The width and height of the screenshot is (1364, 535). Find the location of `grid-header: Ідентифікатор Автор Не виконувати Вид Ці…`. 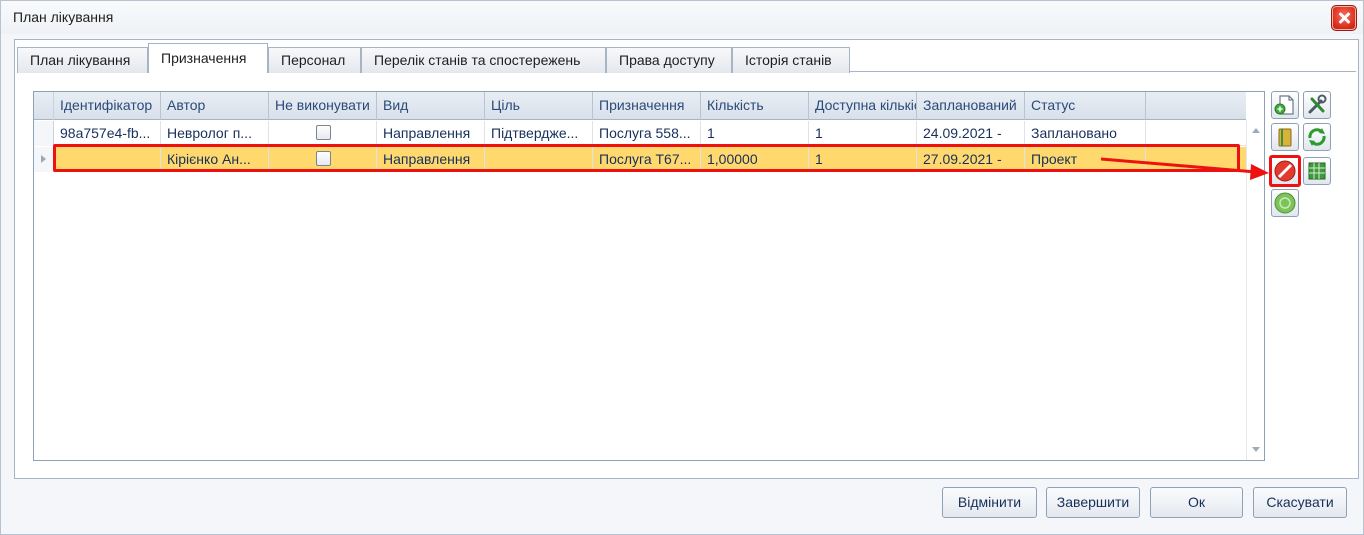

grid-header: Ідентифікатор Автор Не виконувати Вид Ці… is located at coordinates (640, 106).